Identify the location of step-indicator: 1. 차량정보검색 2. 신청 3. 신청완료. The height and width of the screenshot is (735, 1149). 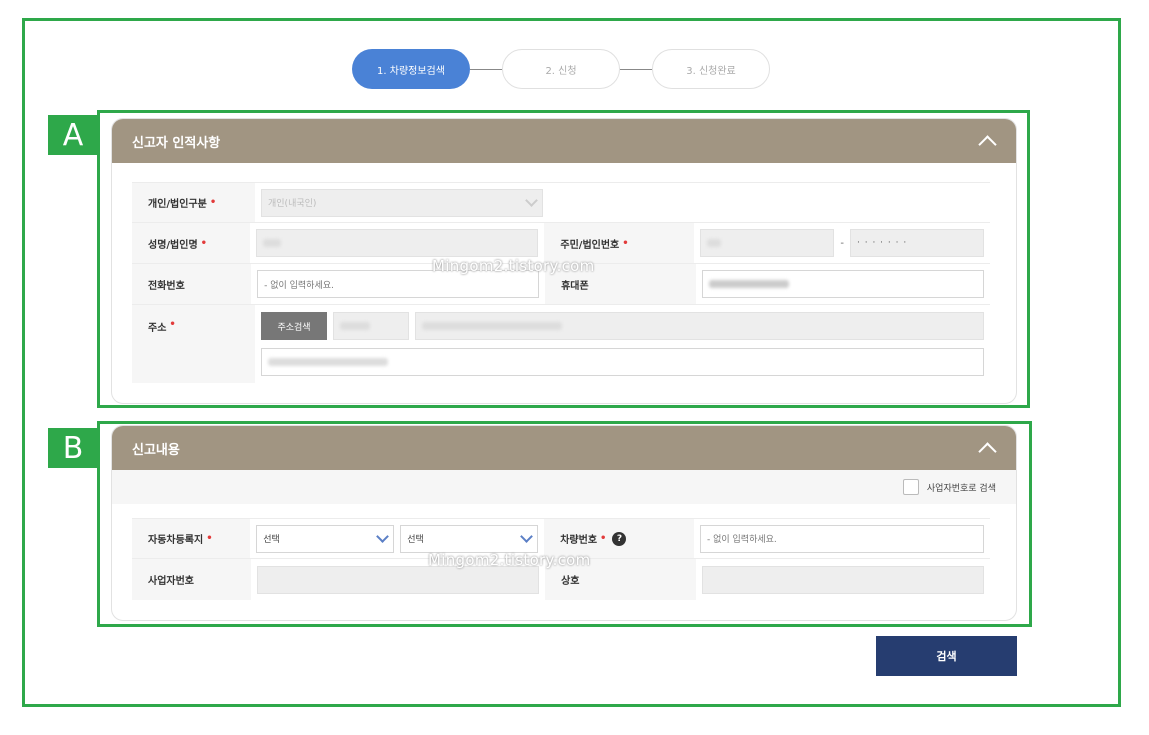
(561, 69).